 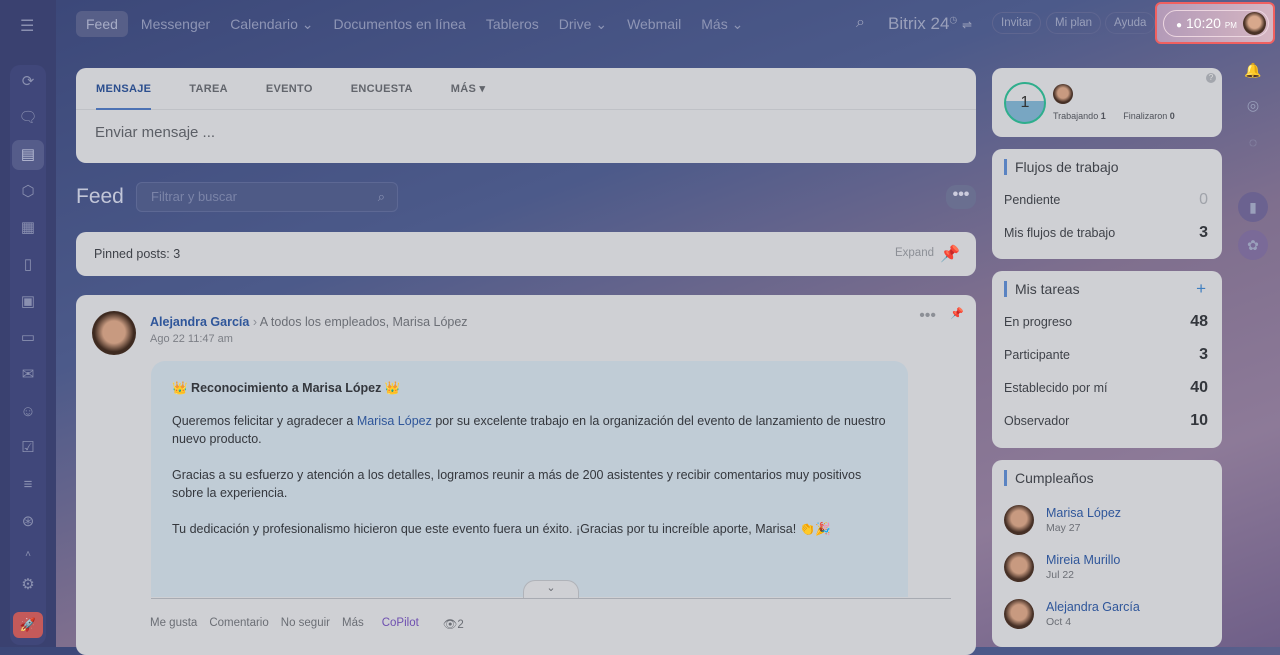 I want to click on mail-icon: ✉, so click(x=28, y=375).